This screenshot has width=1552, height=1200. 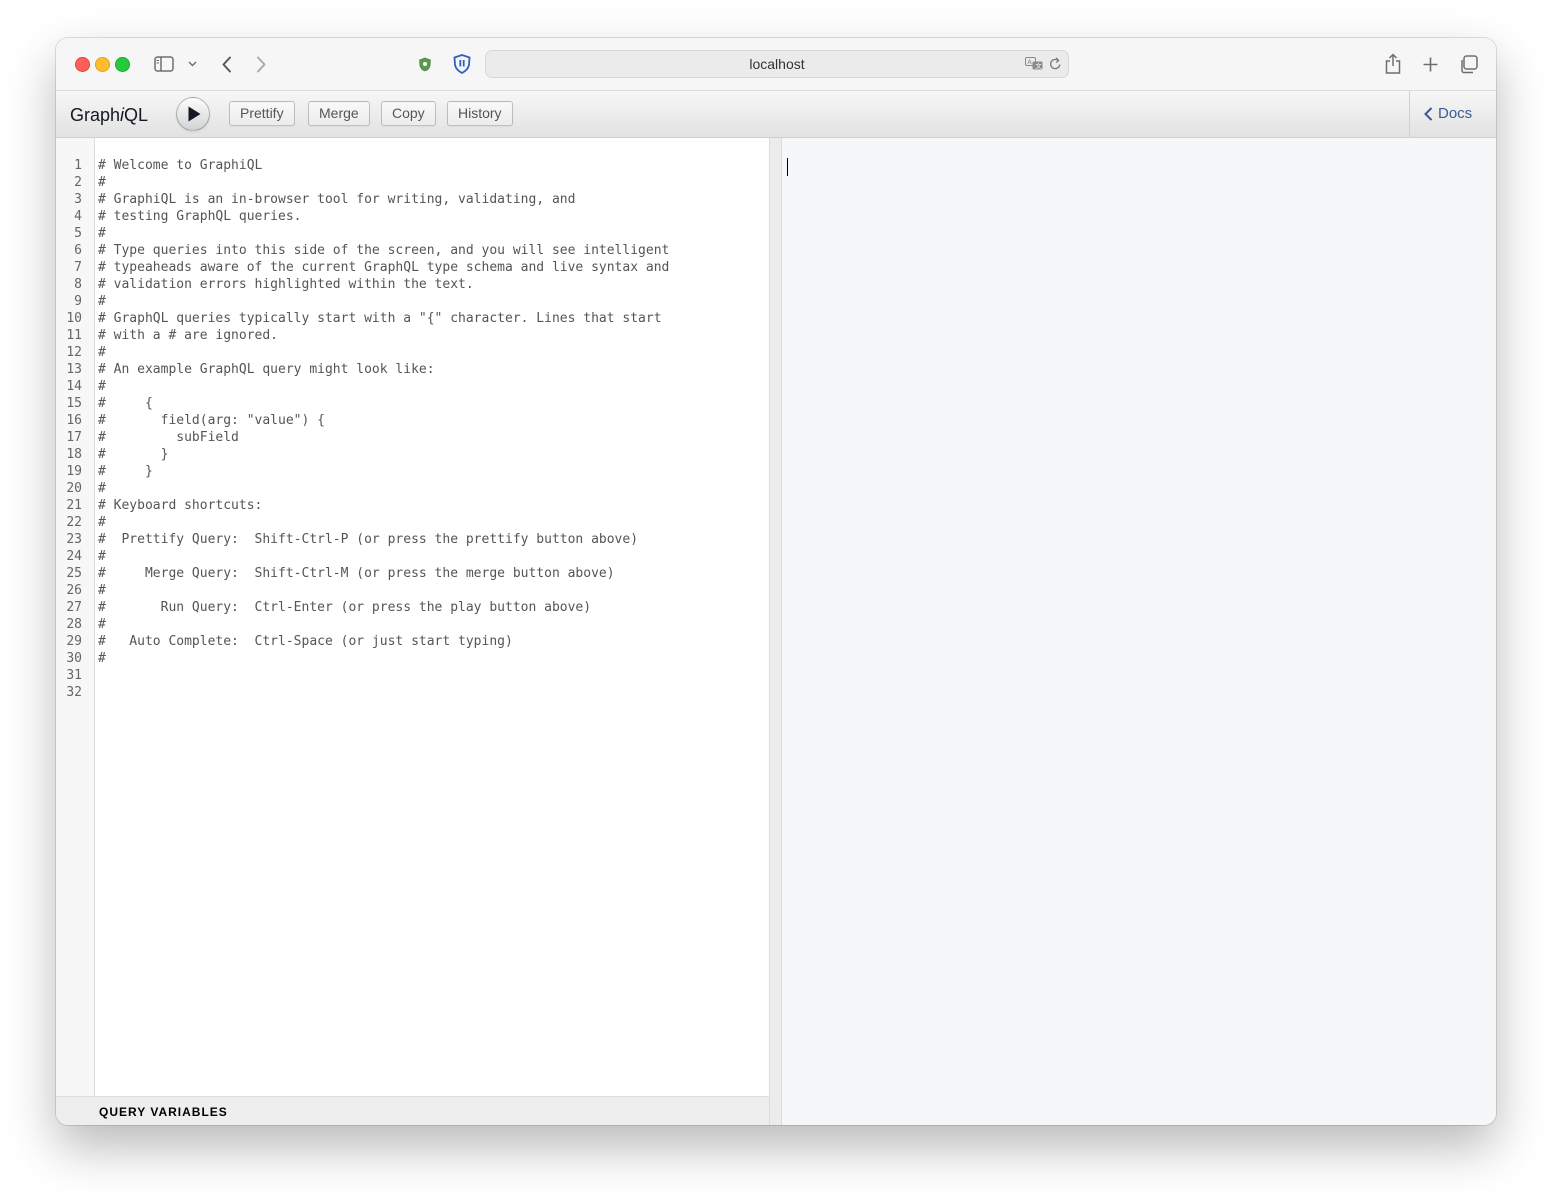 What do you see at coordinates (227, 64) in the screenshot?
I see `back-icon` at bounding box center [227, 64].